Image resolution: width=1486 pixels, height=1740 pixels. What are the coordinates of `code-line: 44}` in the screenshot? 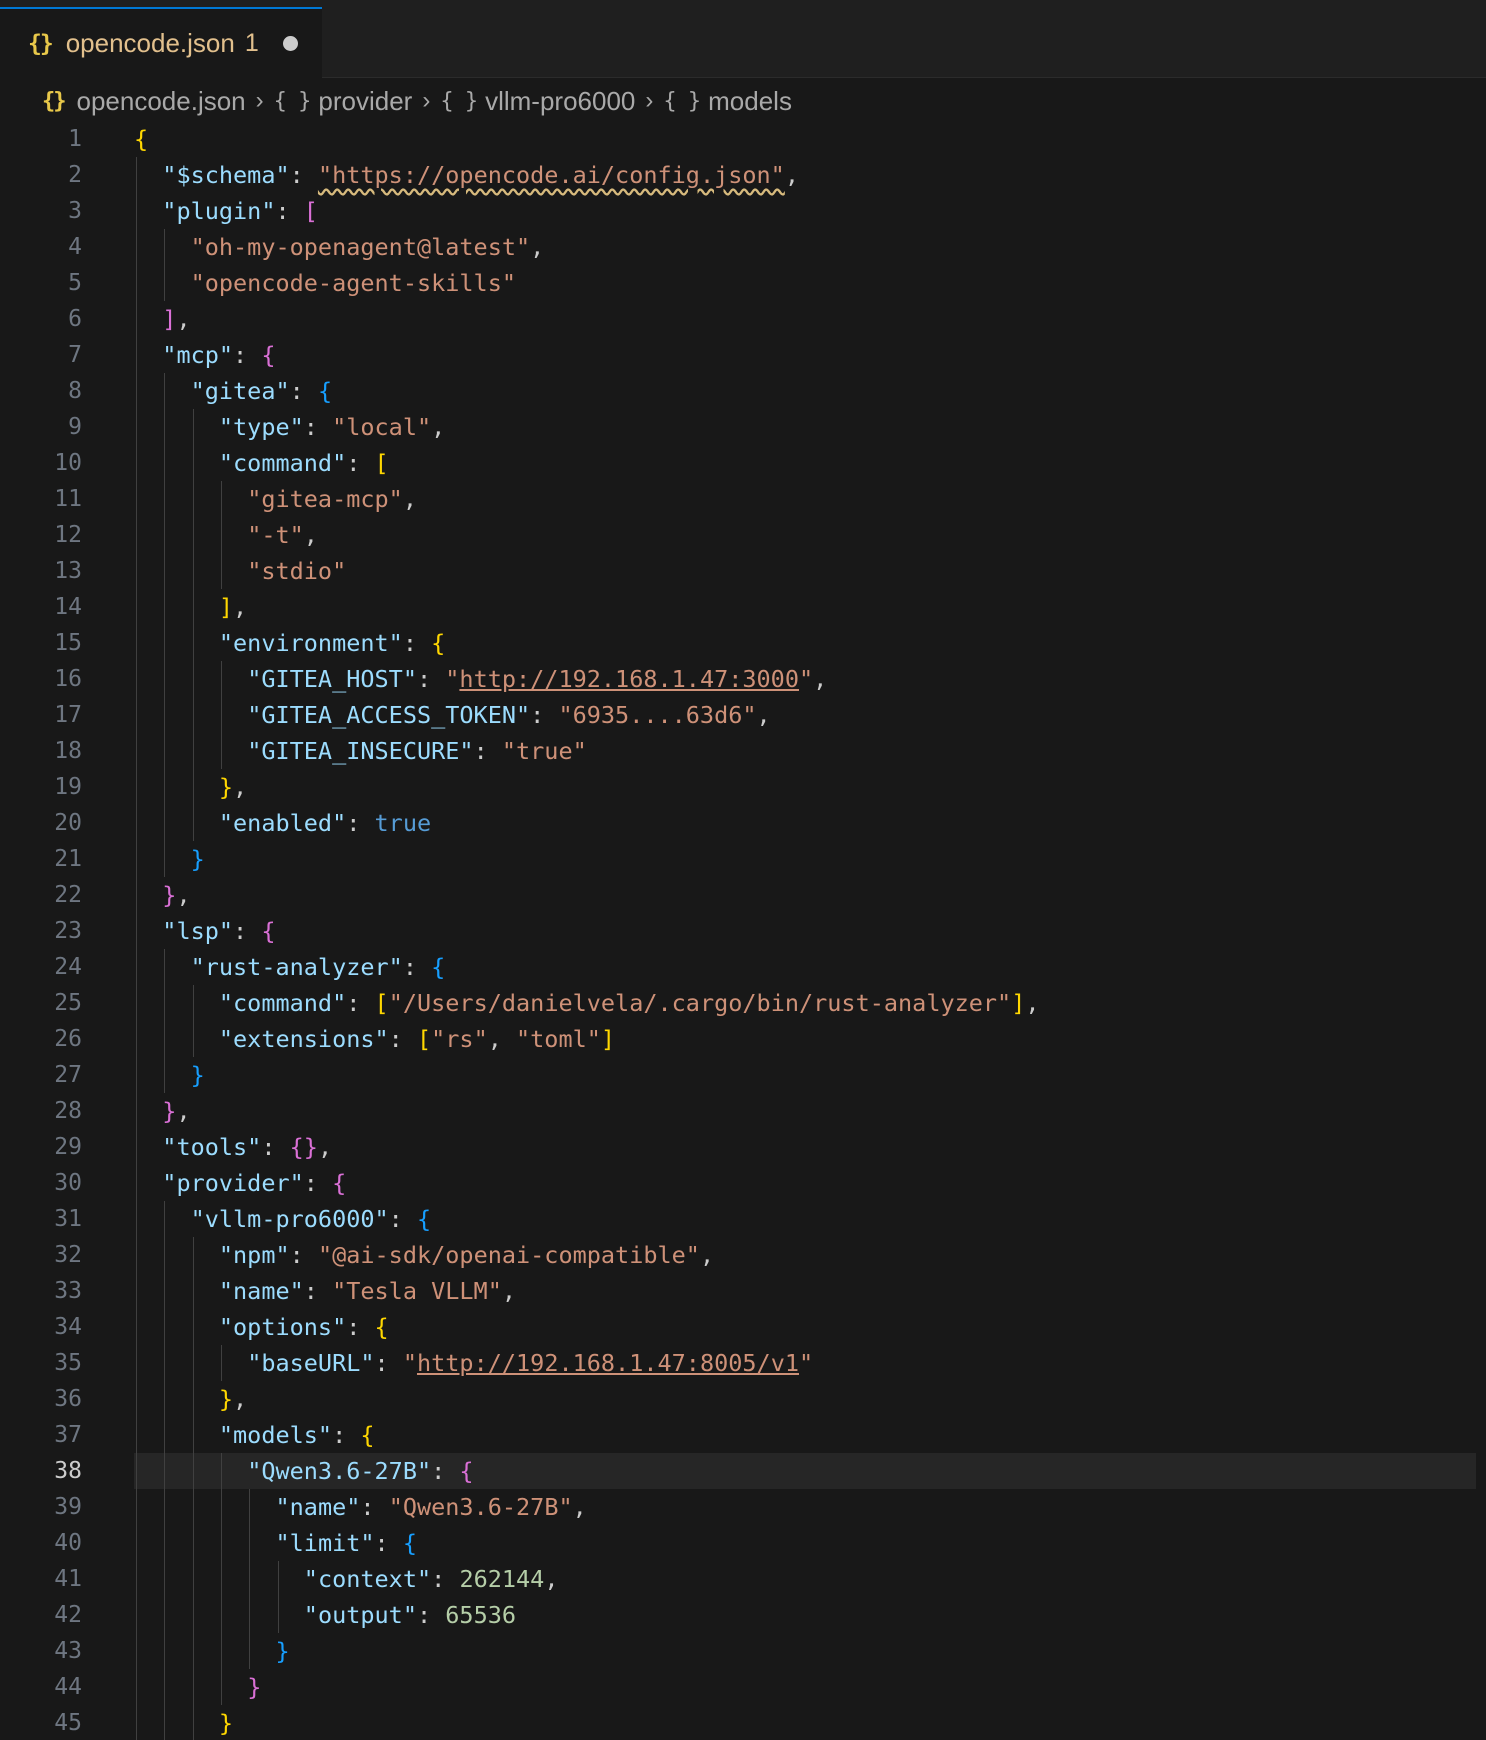 It's located at (743, 1687).